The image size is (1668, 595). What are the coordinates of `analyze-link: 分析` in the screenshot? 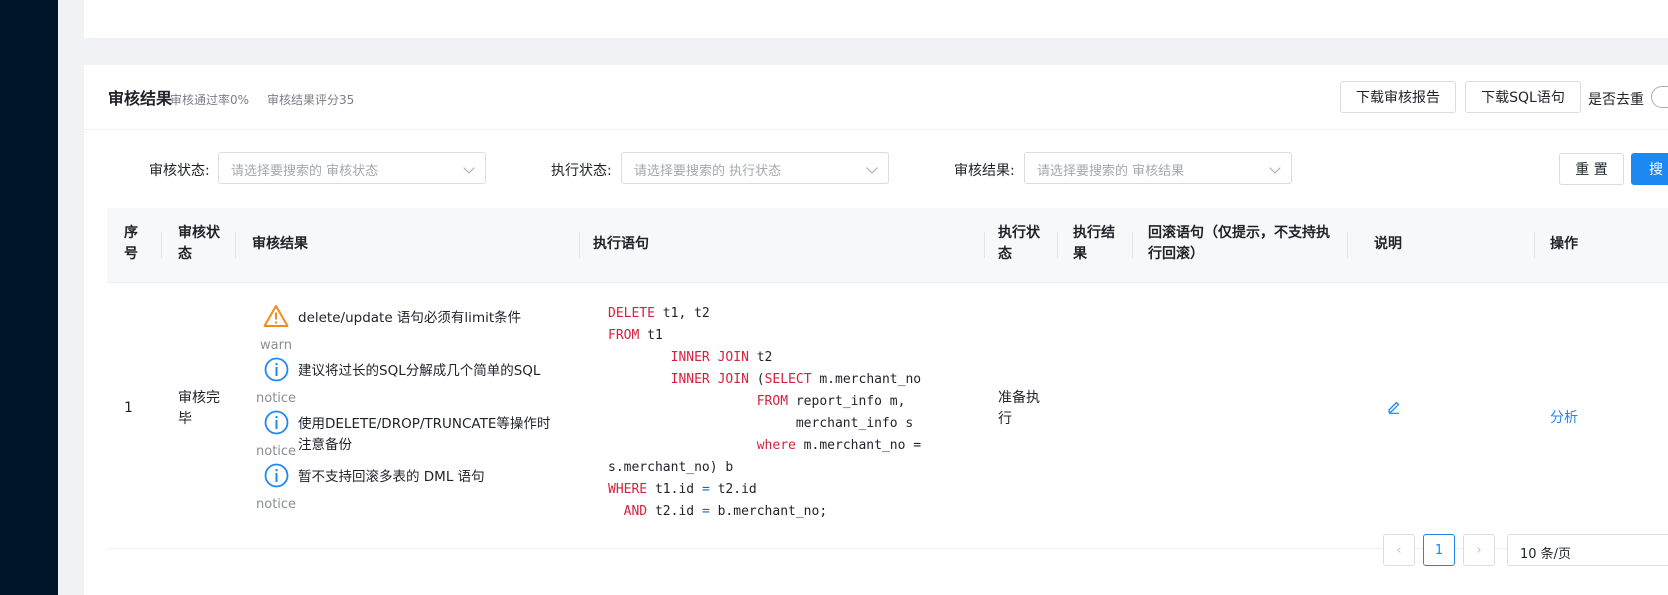 It's located at (1564, 417).